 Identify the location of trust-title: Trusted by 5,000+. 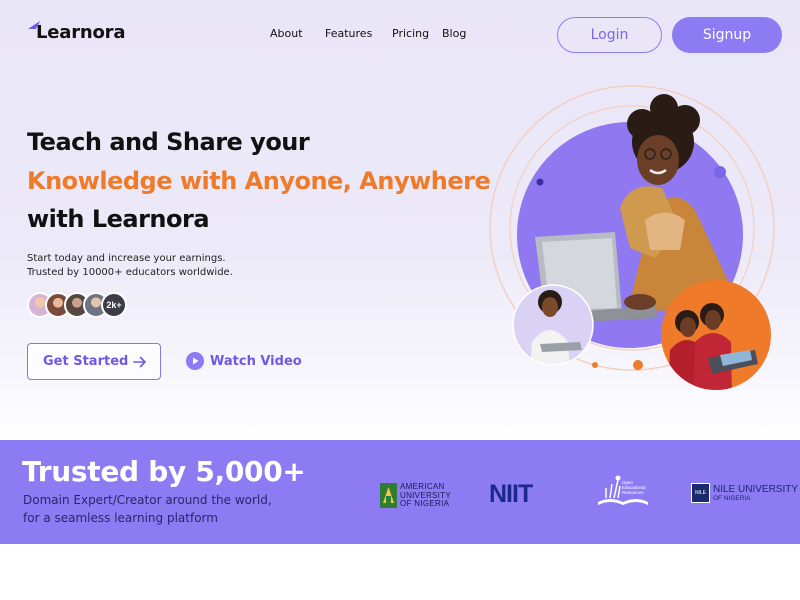
(164, 471).